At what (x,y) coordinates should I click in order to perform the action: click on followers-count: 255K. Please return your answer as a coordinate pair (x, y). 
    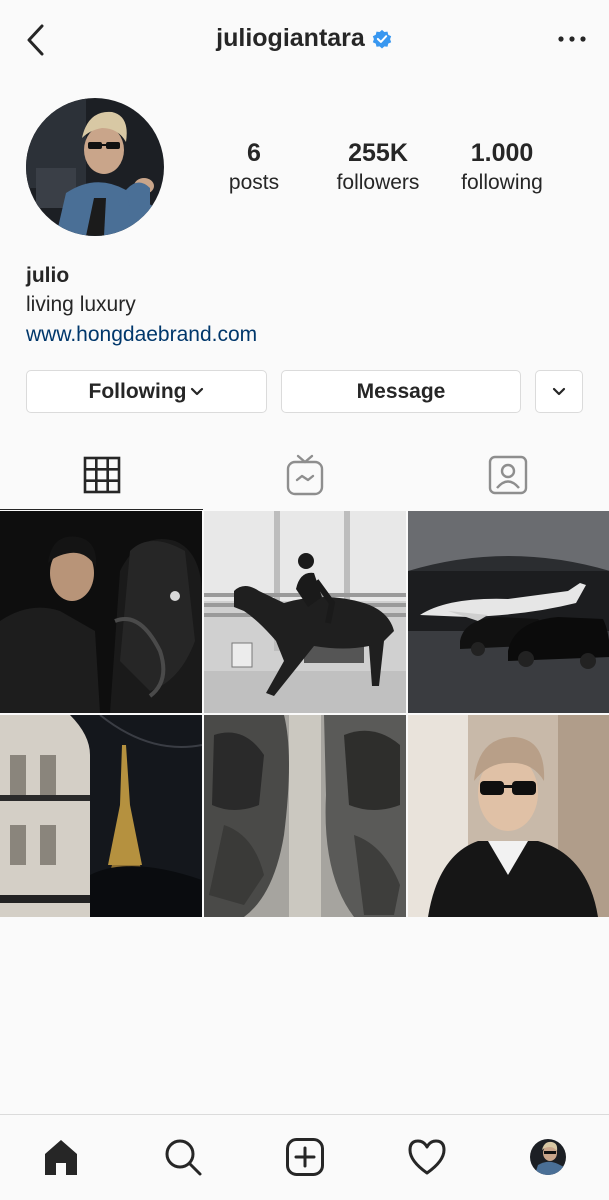
    Looking at the image, I should click on (378, 153).